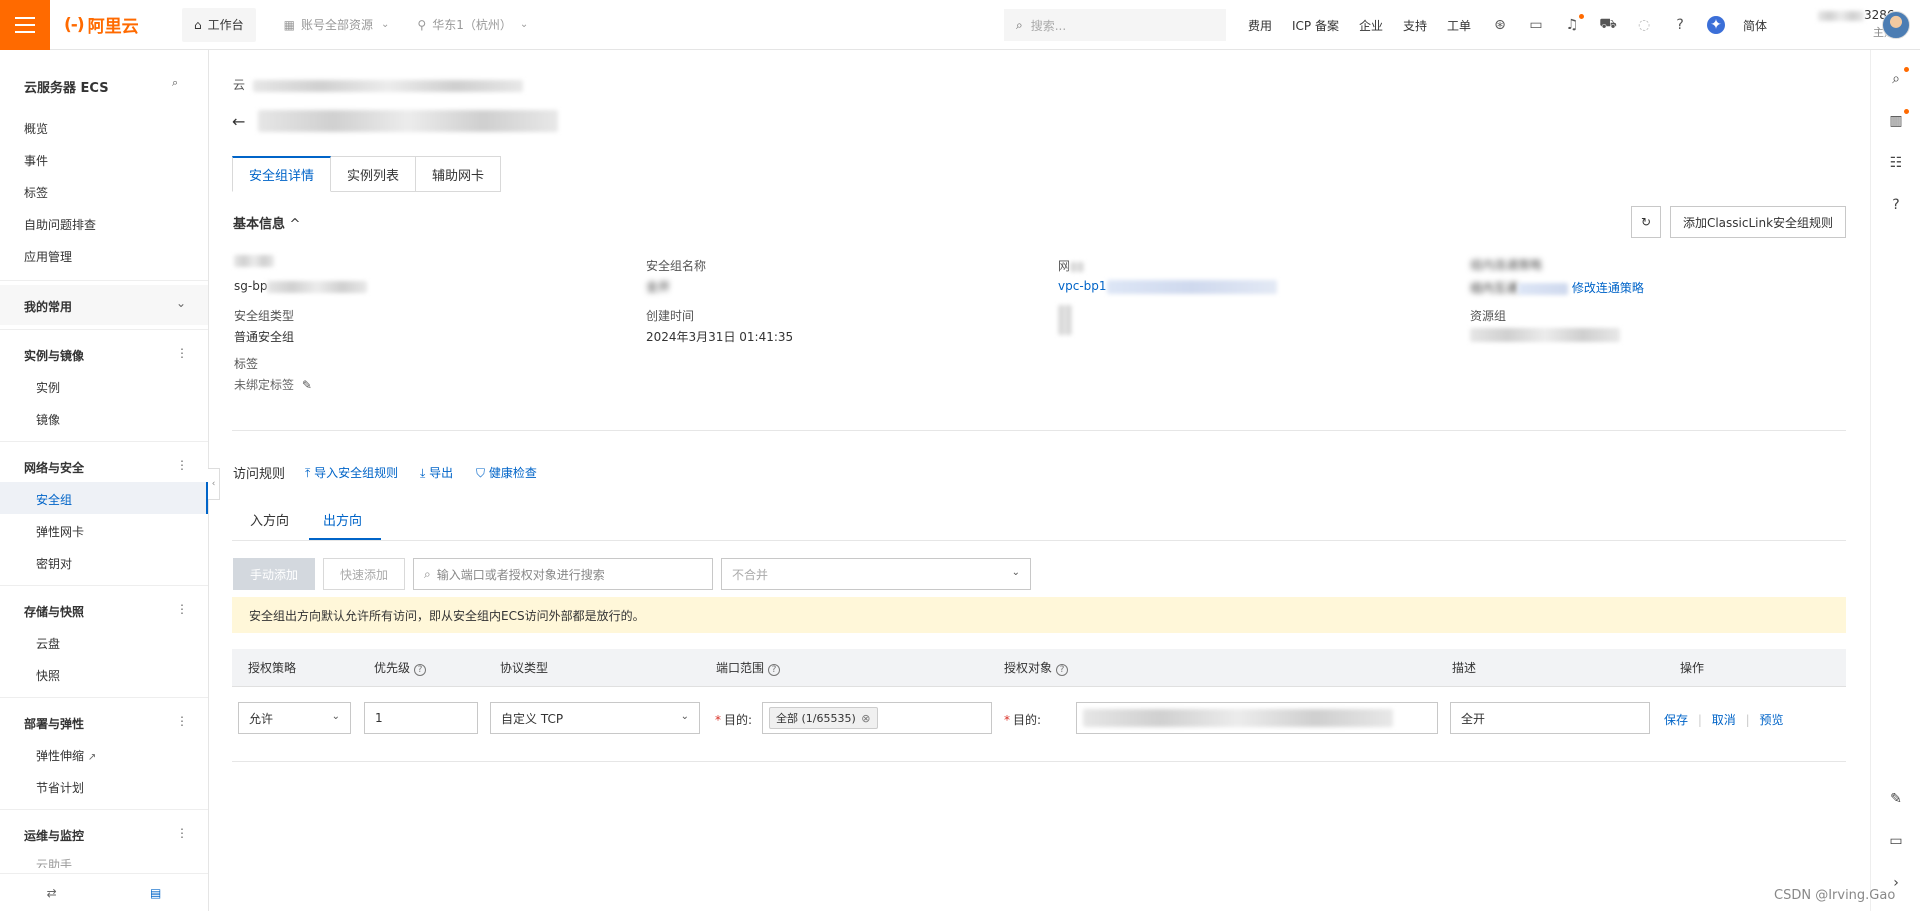 The image size is (1920, 911). Describe the element at coordinates (1260, 25) in the screenshot. I see `fees-link: 费用` at that location.